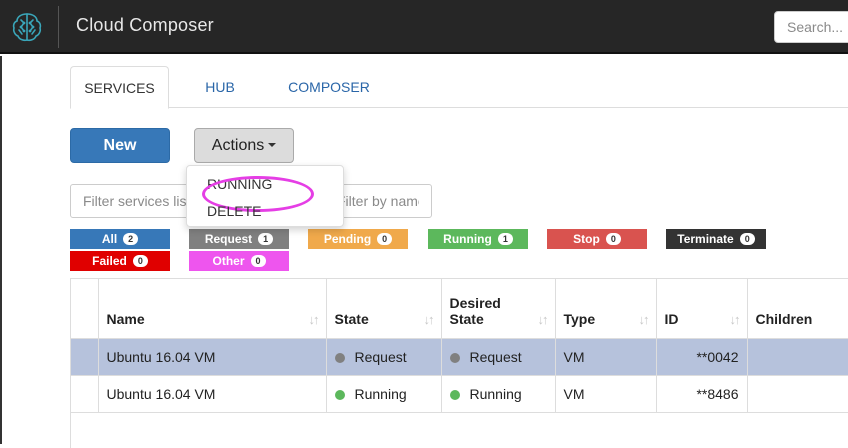 This screenshot has width=848, height=448. I want to click on new-button: New, so click(120, 145).